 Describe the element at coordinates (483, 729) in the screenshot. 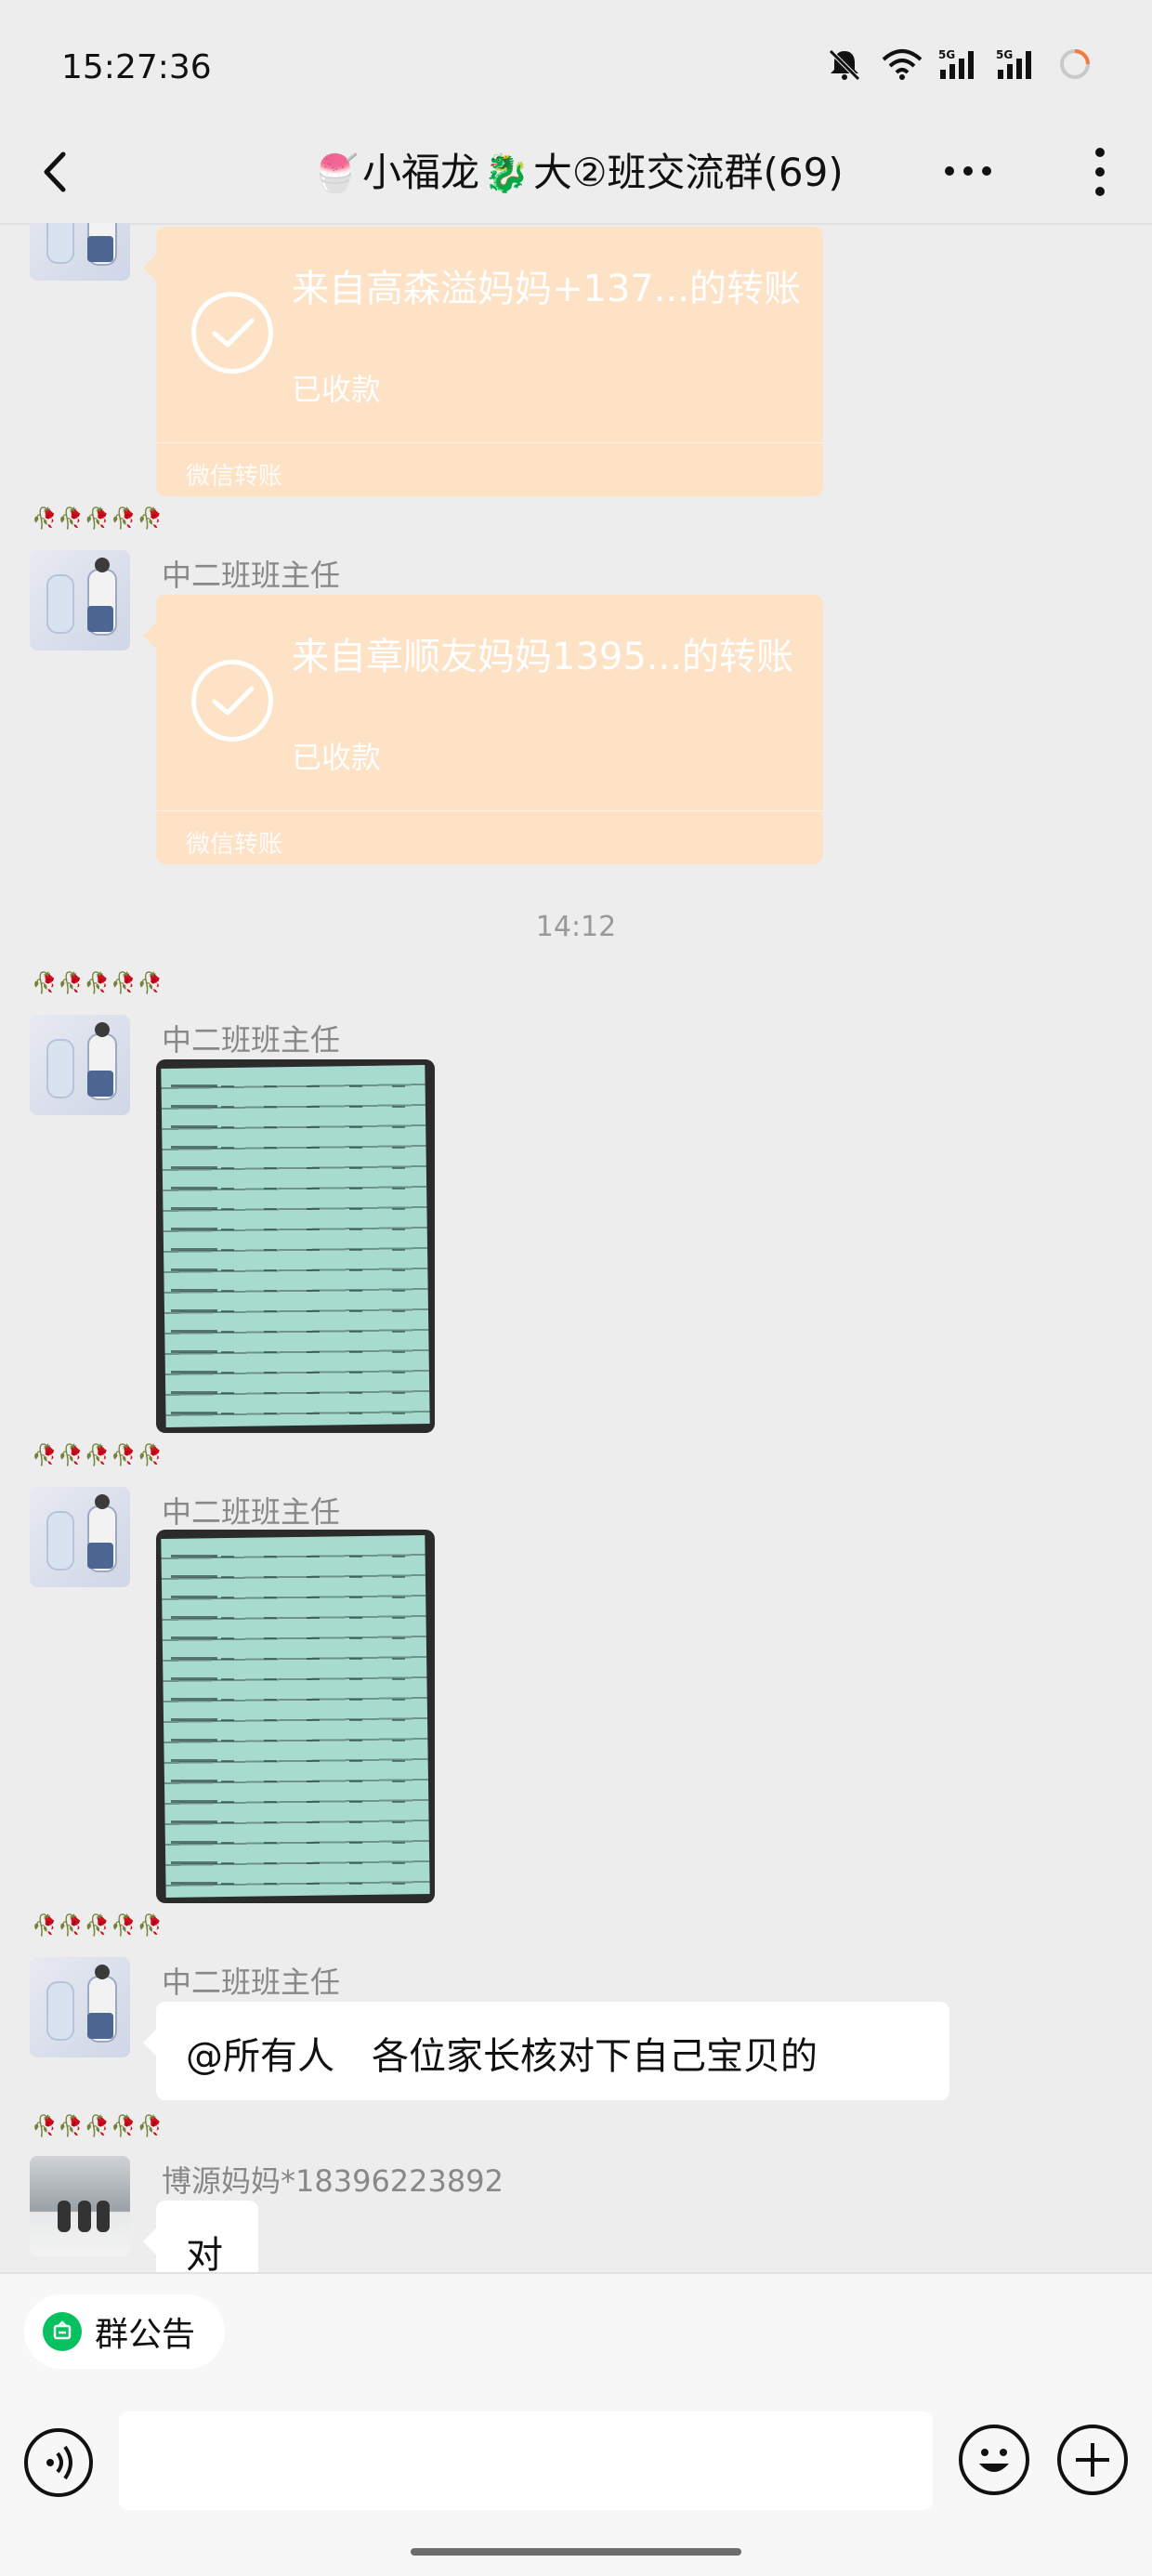

I see `transfer-card: 来自章顺友妈妈1395...的转账 已收款 微信转账` at that location.